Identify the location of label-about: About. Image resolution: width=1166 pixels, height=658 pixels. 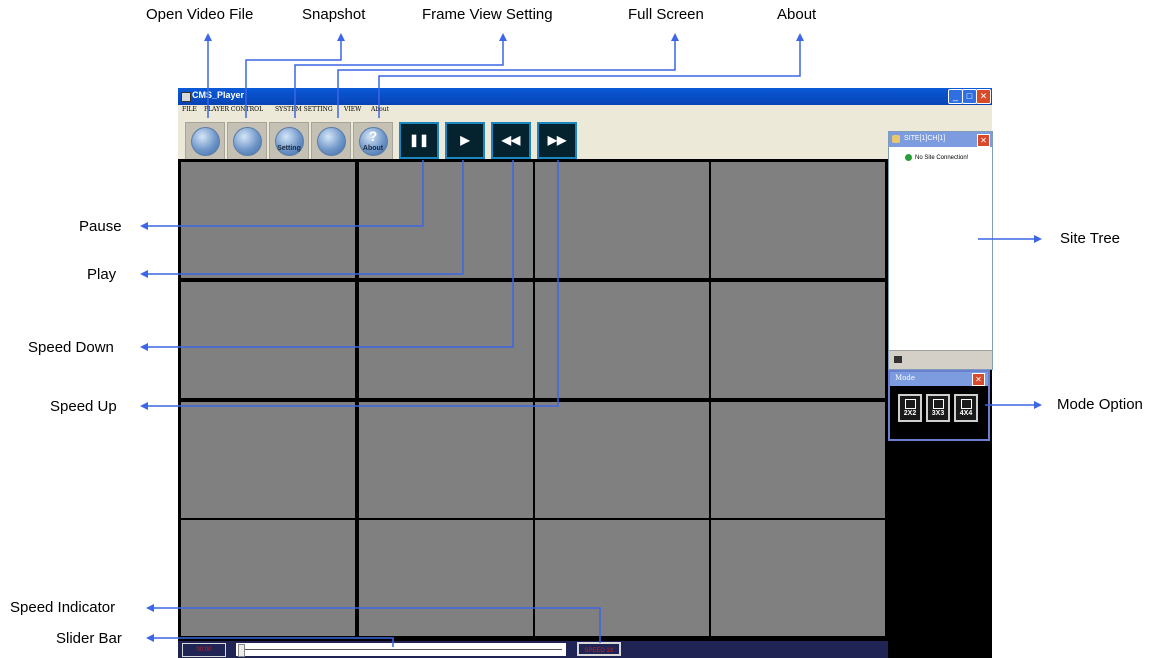
(797, 14).